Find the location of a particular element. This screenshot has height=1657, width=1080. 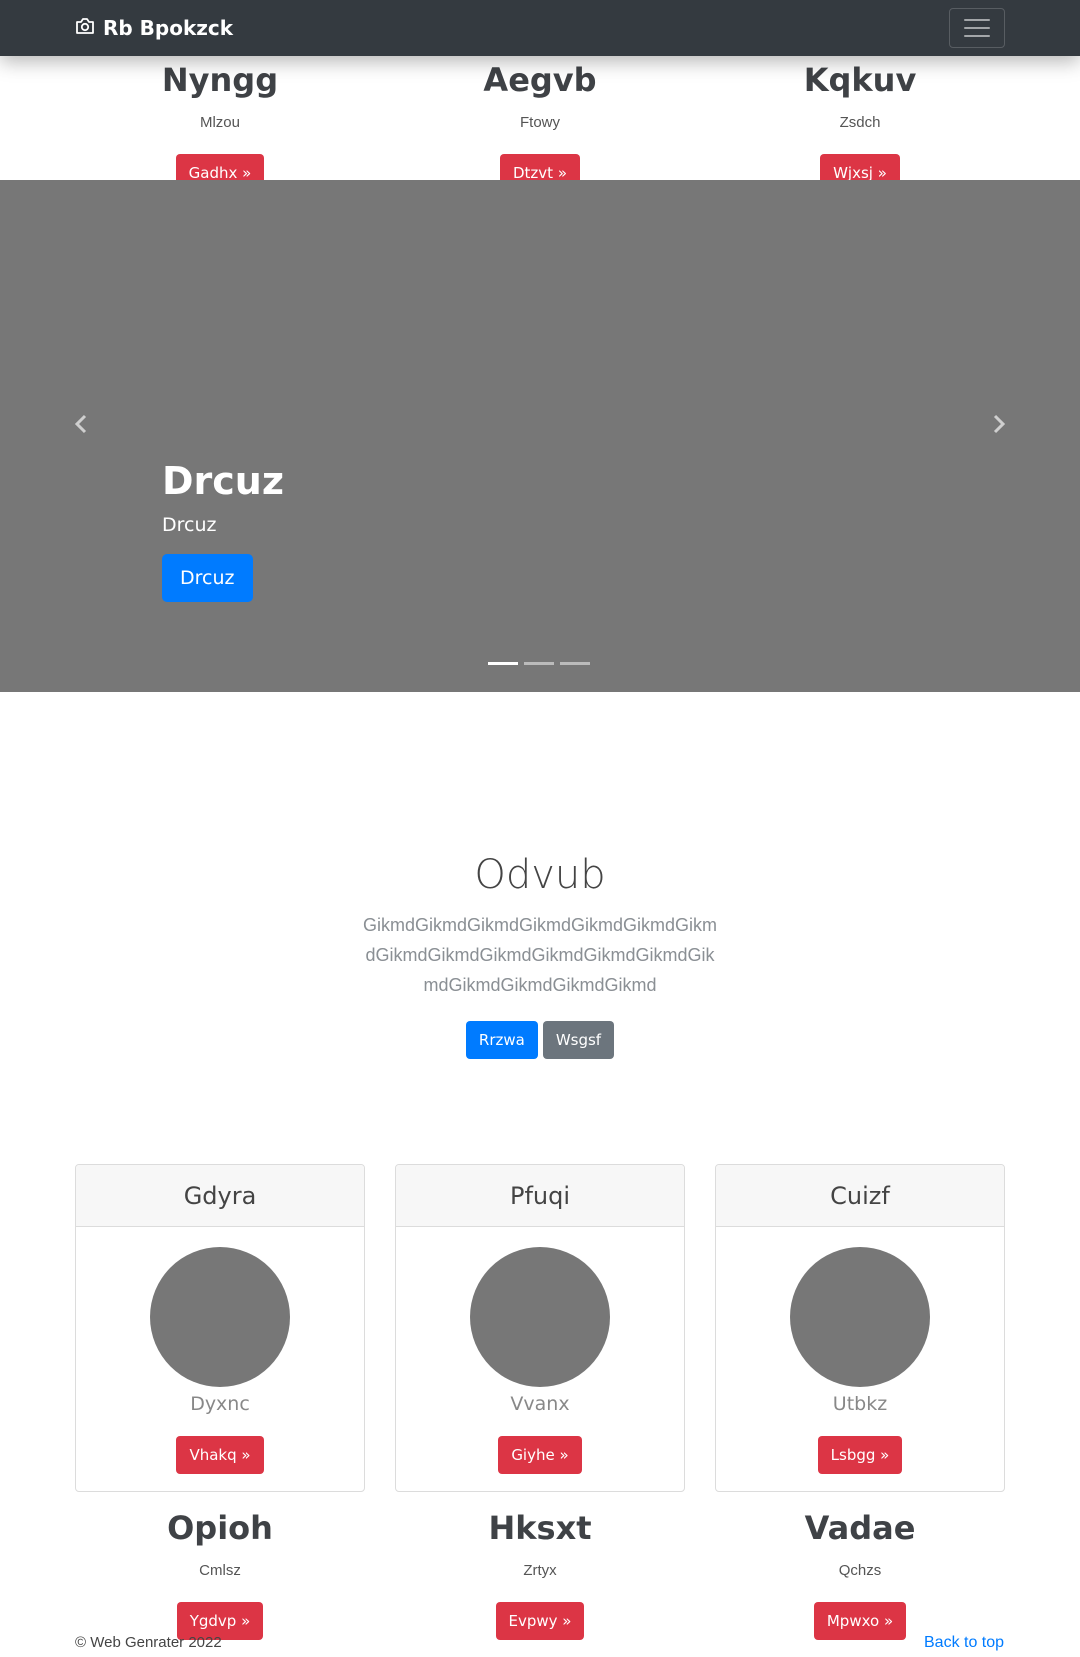

profile-card: Cuizf Utbkz Lsbgg » is located at coordinates (860, 1328).